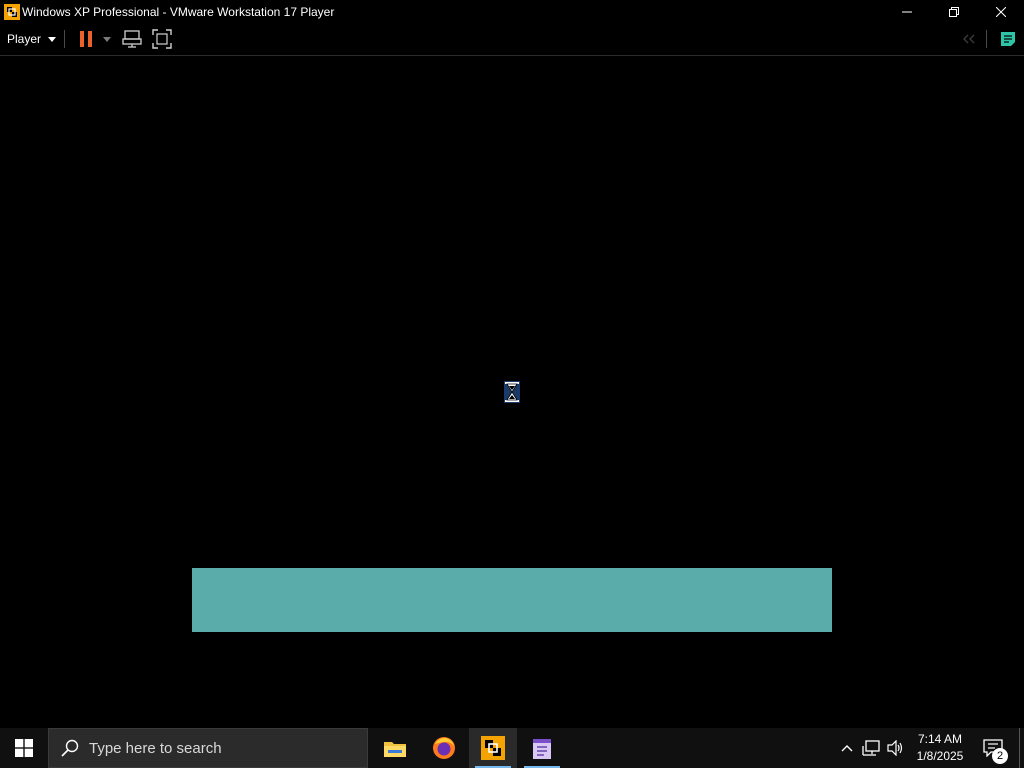  I want to click on taskbar-firefox, so click(444, 748).